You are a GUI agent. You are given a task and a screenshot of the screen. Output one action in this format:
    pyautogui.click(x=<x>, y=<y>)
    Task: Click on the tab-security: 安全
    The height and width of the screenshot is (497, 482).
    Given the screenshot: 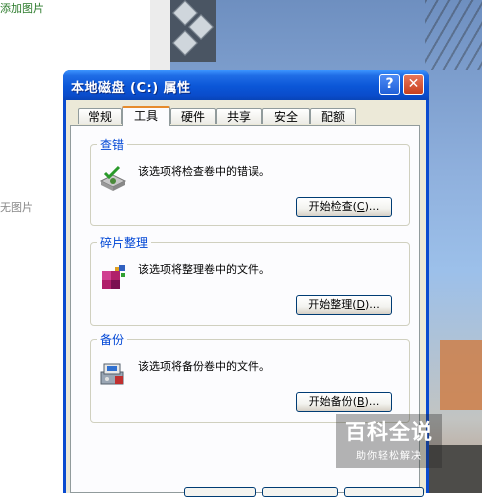 What is the action you would take?
    pyautogui.click(x=286, y=116)
    